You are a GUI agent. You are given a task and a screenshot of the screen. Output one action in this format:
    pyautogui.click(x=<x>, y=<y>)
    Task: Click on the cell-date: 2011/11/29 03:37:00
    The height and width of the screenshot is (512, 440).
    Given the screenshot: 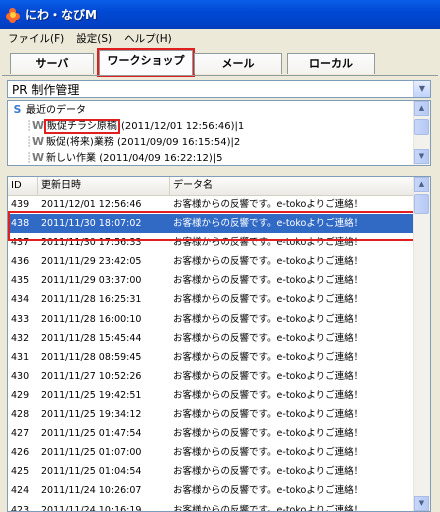 What is the action you would take?
    pyautogui.click(x=91, y=281)
    